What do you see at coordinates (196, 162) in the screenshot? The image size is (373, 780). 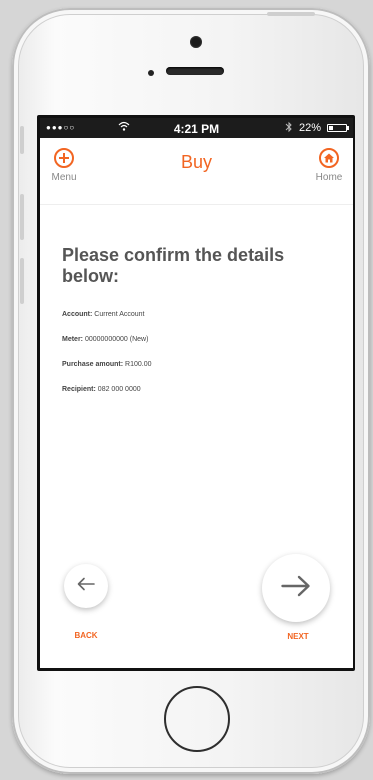 I see `page-title: Buy` at bounding box center [196, 162].